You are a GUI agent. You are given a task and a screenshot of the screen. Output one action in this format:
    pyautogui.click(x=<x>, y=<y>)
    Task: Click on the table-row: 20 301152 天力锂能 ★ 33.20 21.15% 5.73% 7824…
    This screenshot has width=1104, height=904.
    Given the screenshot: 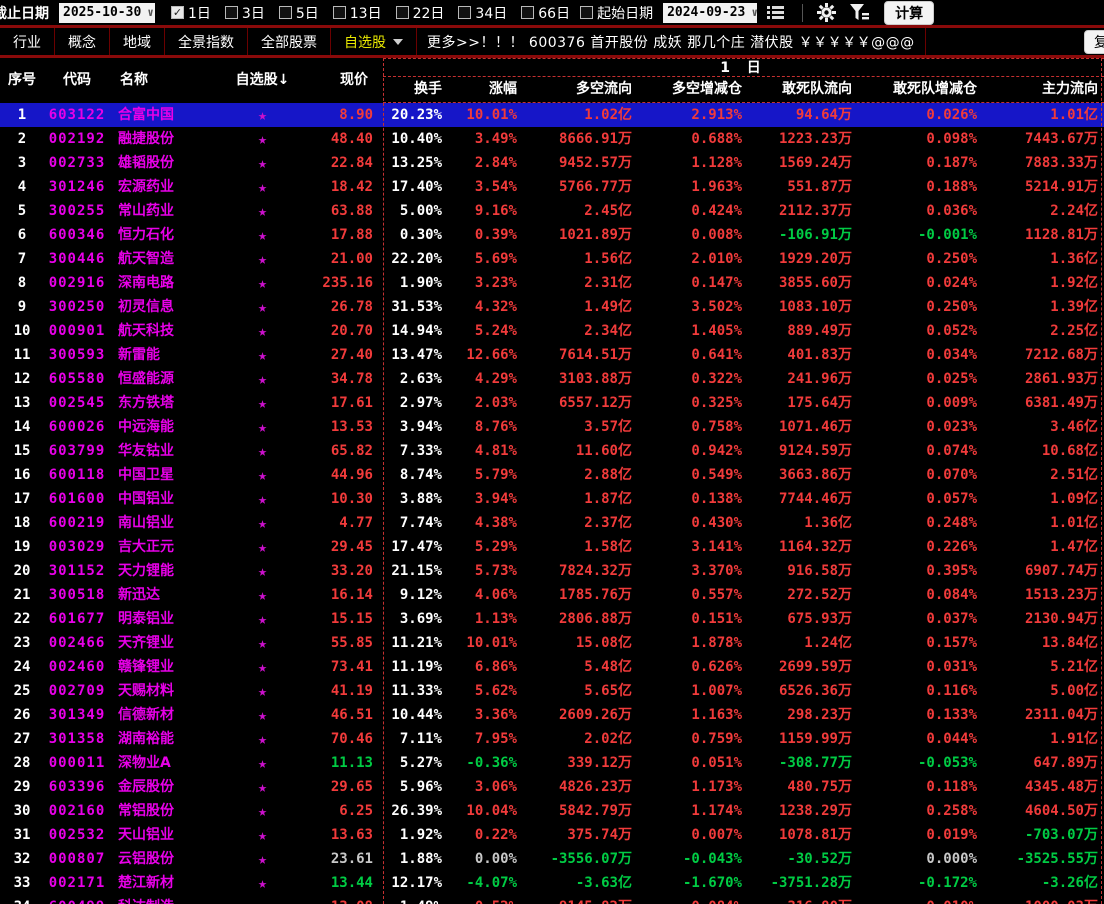 What is the action you would take?
    pyautogui.click(x=552, y=571)
    